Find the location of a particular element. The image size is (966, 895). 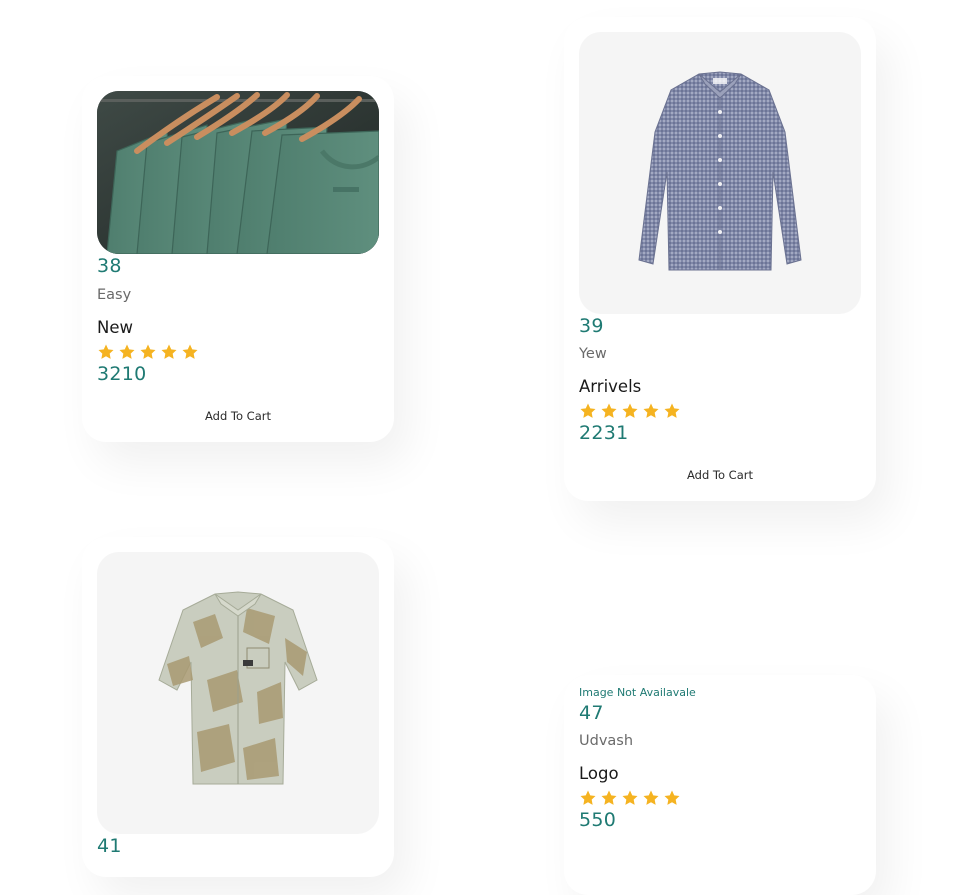

product-brand: Yew is located at coordinates (593, 354).